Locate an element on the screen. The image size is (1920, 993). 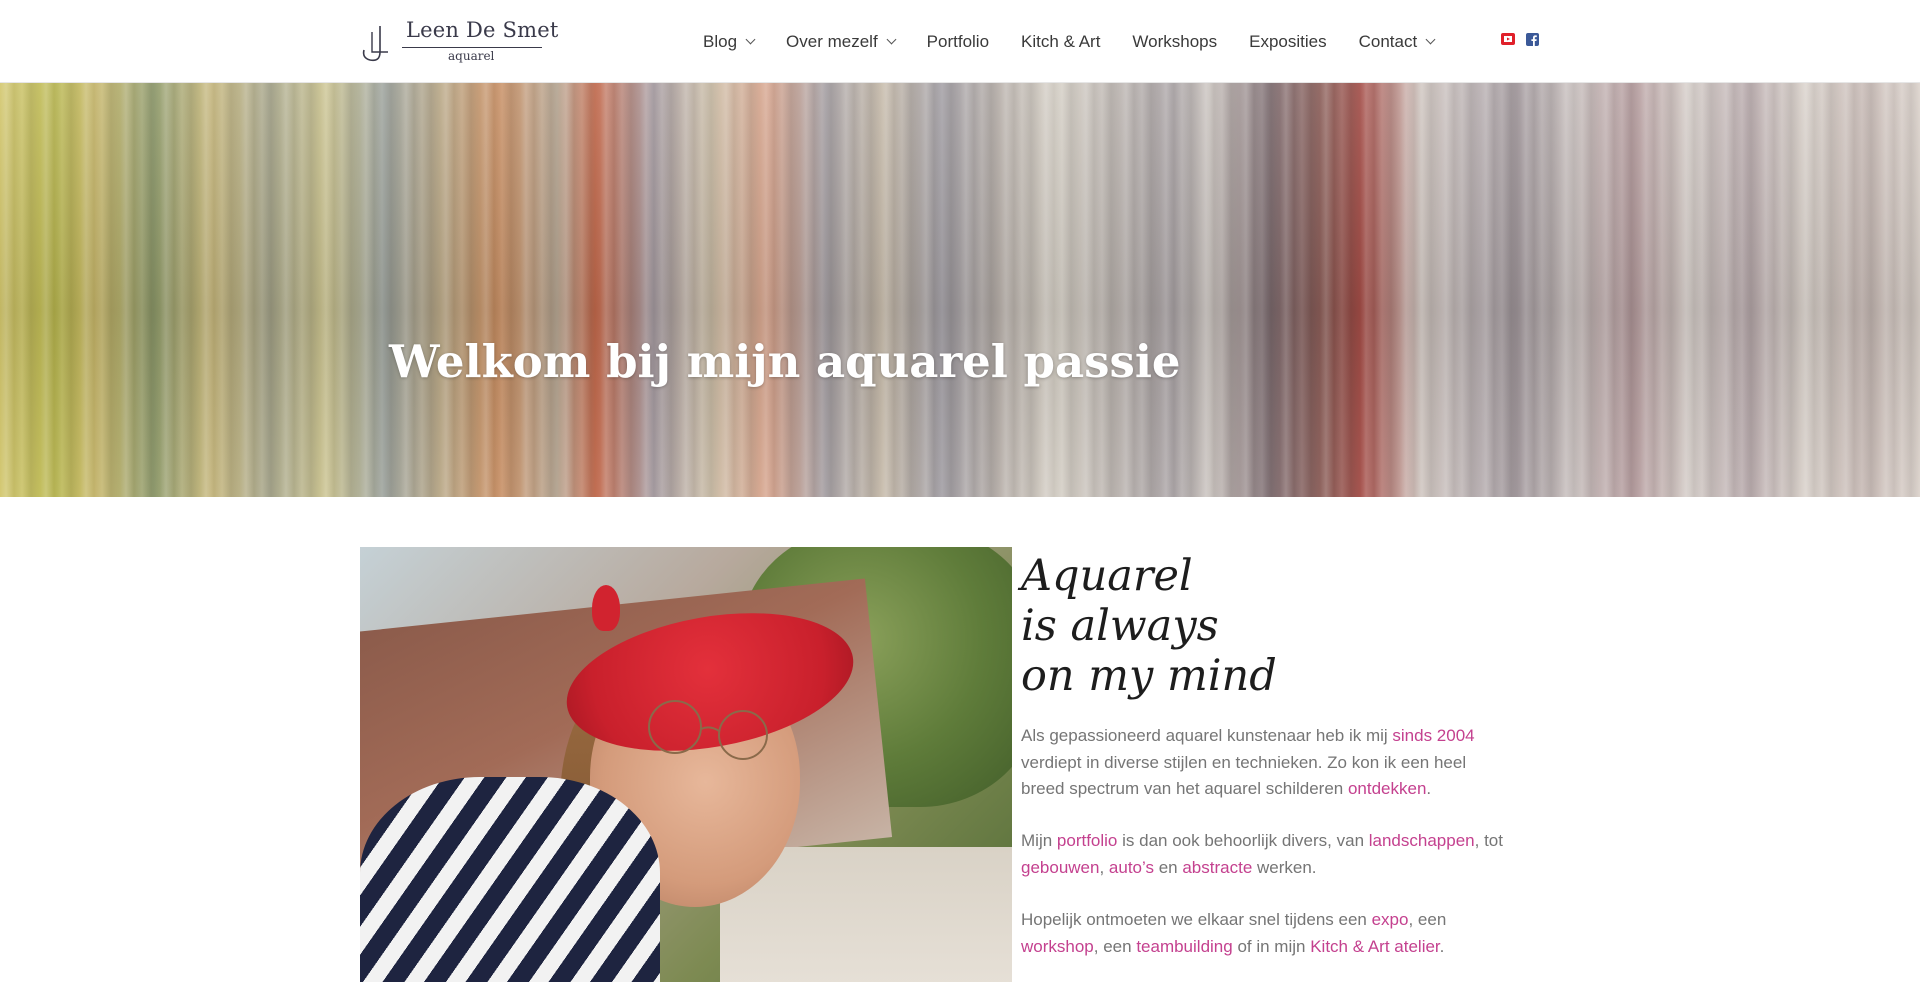
link-sinds-2004: sinds 2004 is located at coordinates (1433, 735).